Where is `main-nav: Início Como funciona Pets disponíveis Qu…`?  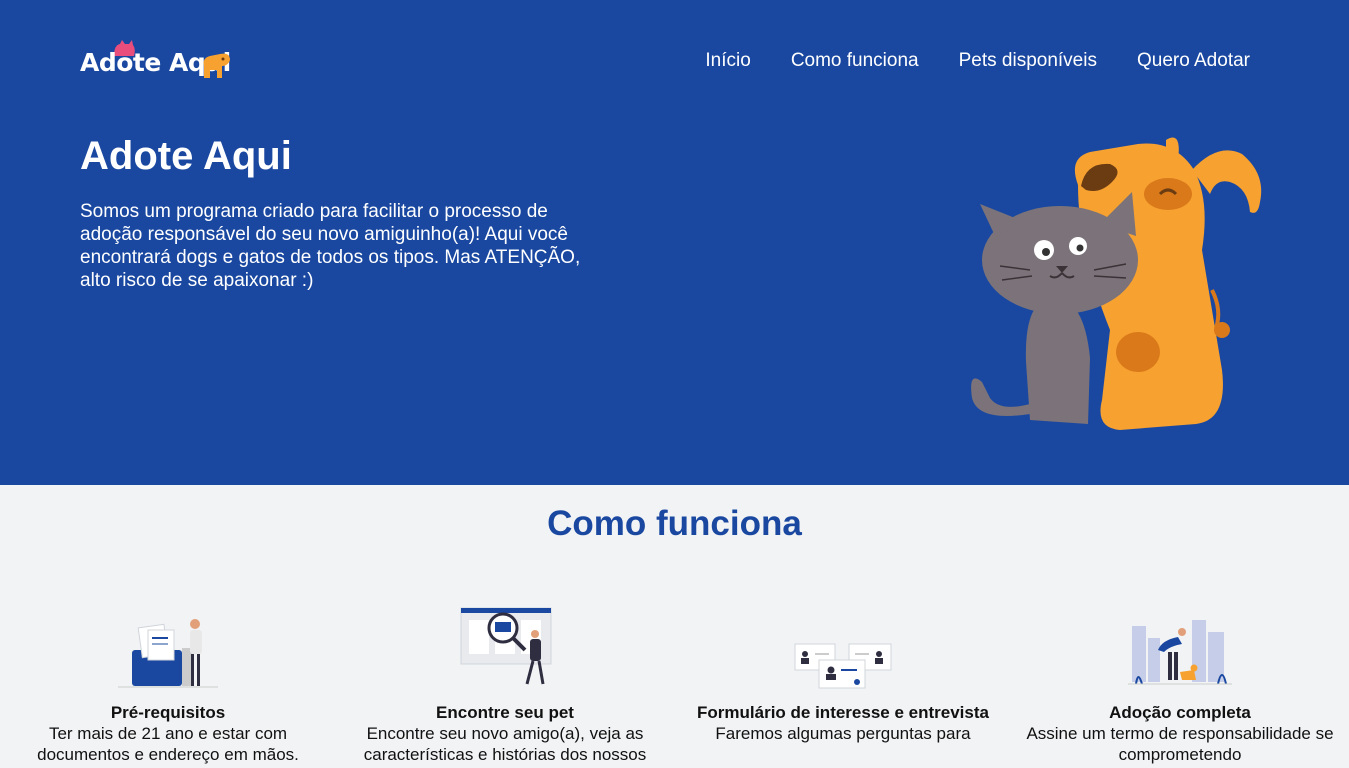
main-nav: Início Como funciona Pets disponíveis Qu… is located at coordinates (977, 61).